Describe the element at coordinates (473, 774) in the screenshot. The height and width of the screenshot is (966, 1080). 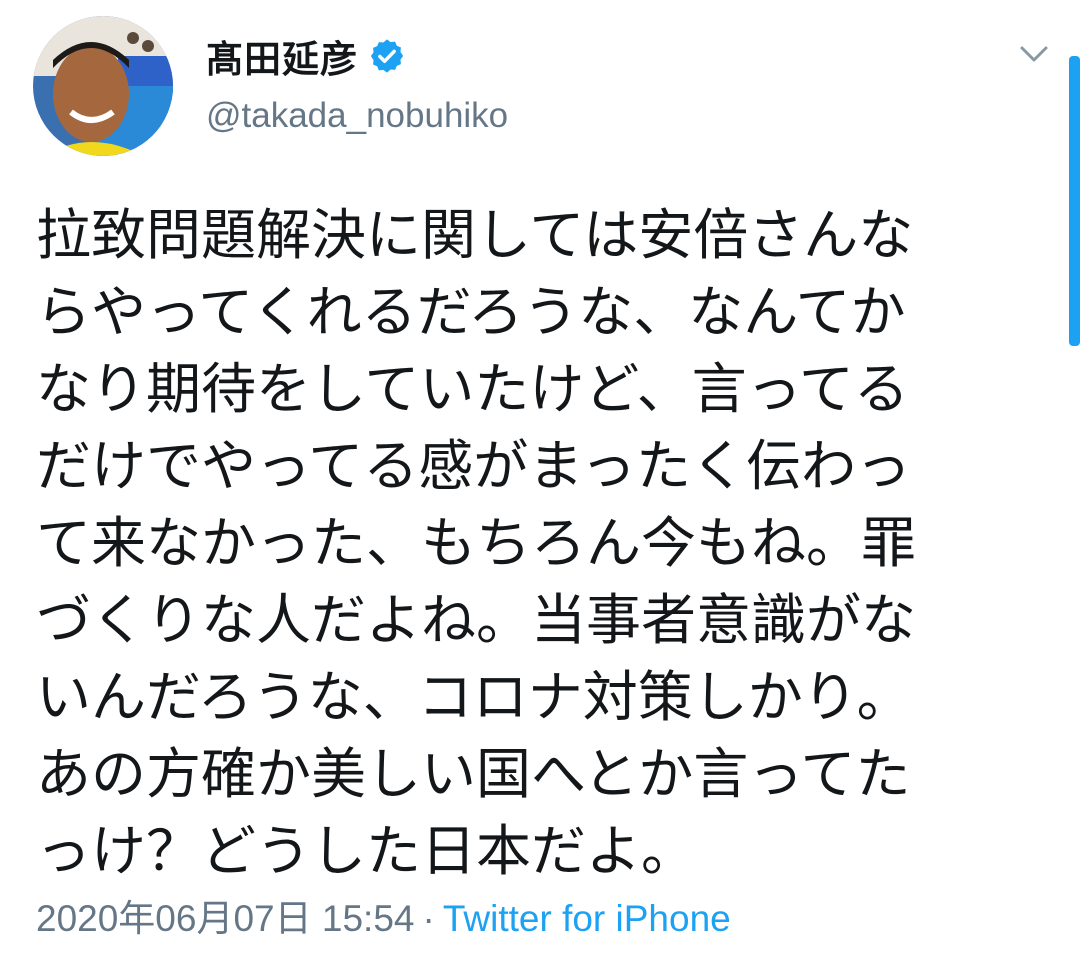
I see `tweet-line: あの方確か美しい国へとか言ってた` at that location.